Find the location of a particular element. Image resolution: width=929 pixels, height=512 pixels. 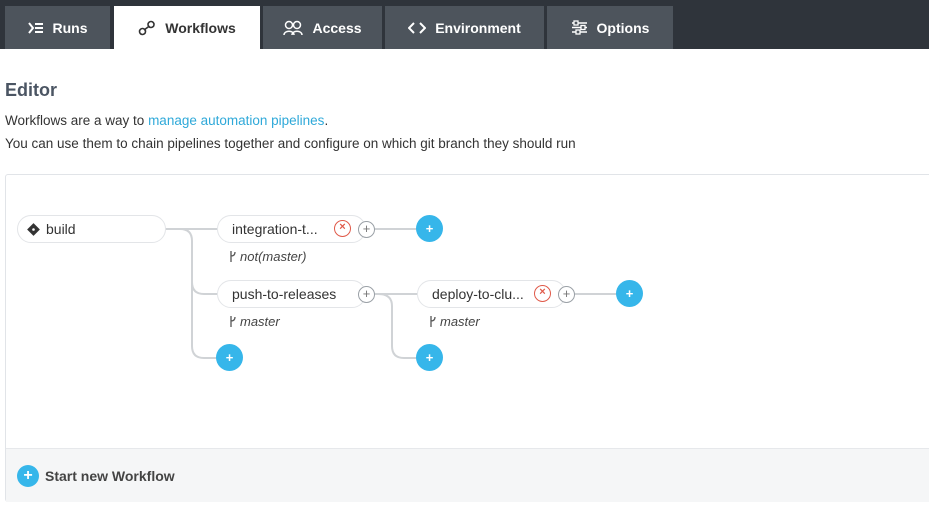

git-icon is located at coordinates (33, 229).